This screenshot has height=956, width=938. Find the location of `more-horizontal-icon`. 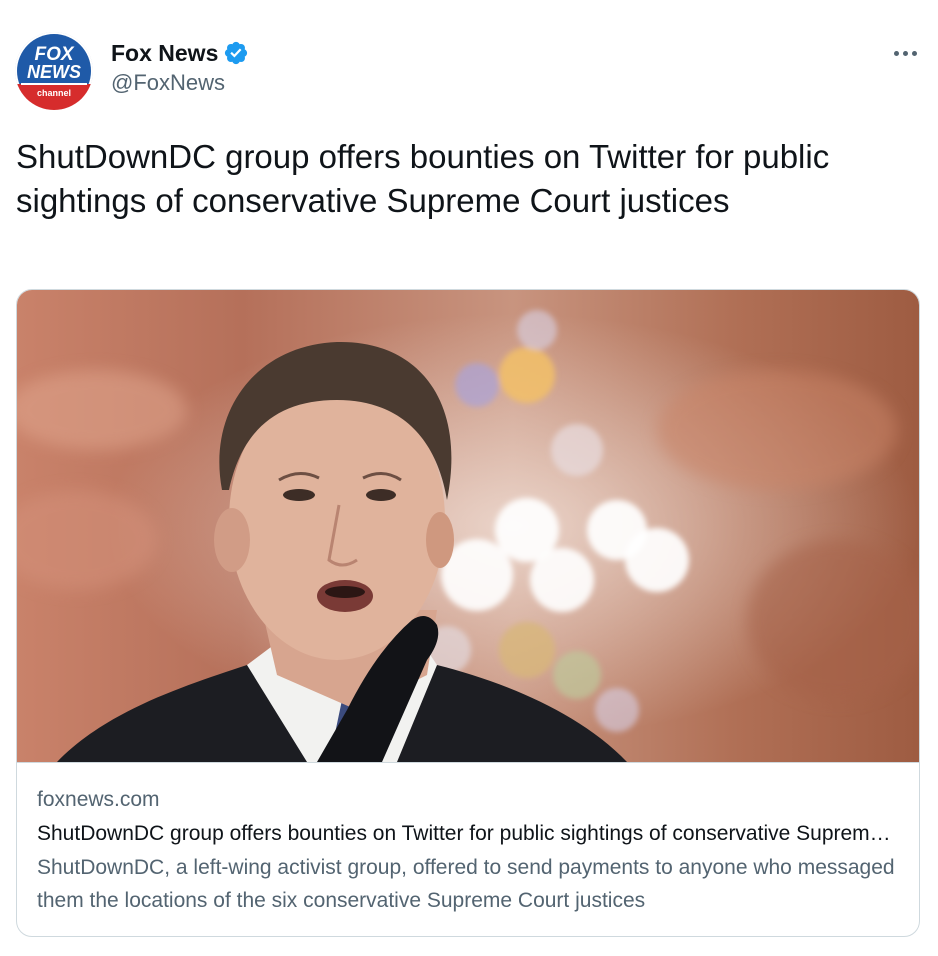

more-horizontal-icon is located at coordinates (896, 53).